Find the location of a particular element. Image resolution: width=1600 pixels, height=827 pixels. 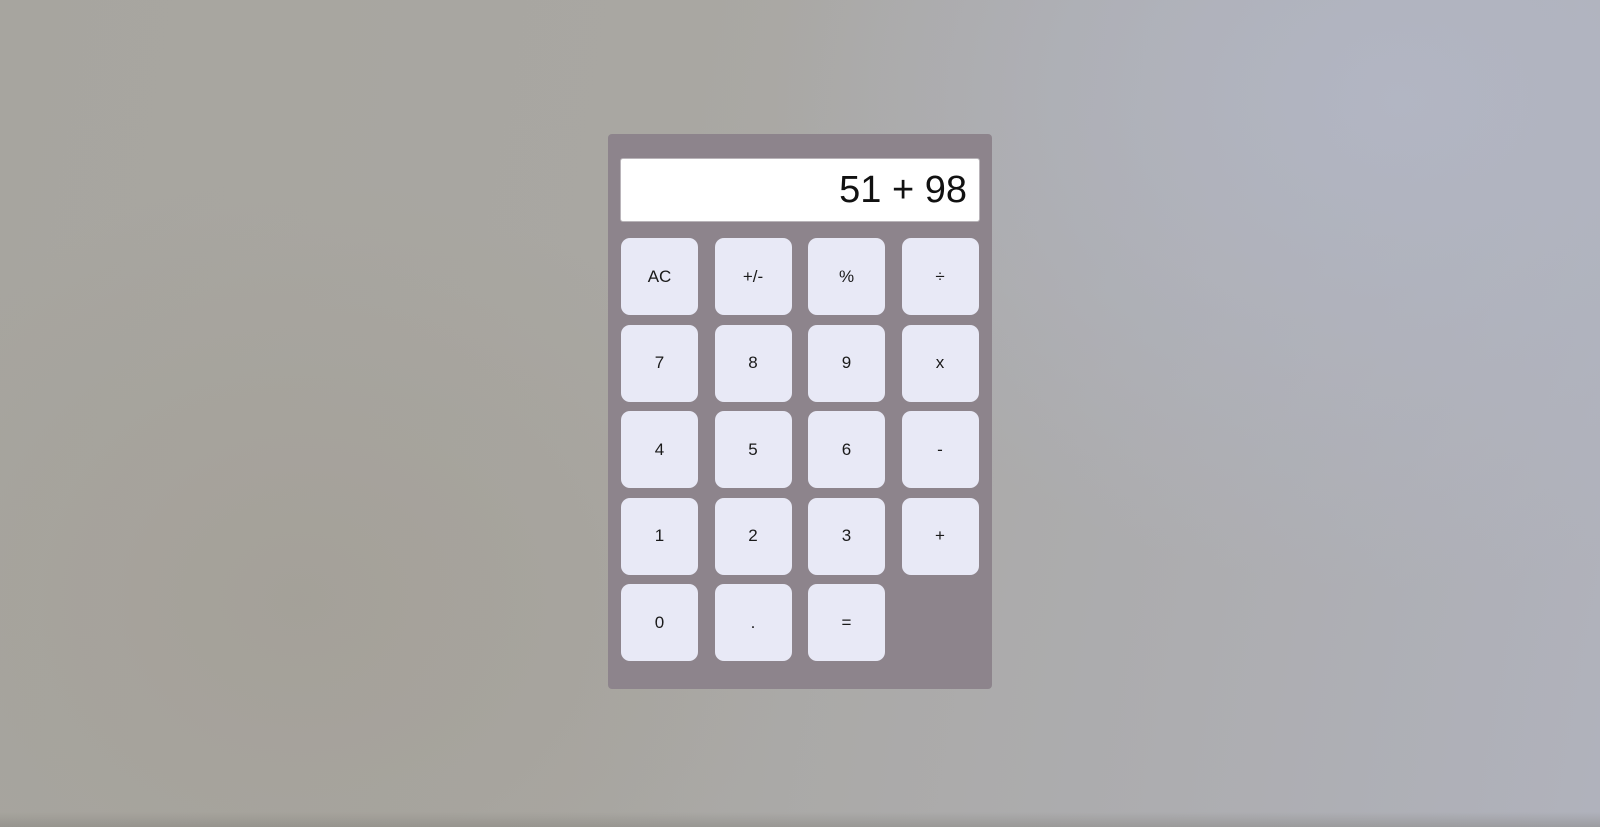

minus-button: - is located at coordinates (940, 449).